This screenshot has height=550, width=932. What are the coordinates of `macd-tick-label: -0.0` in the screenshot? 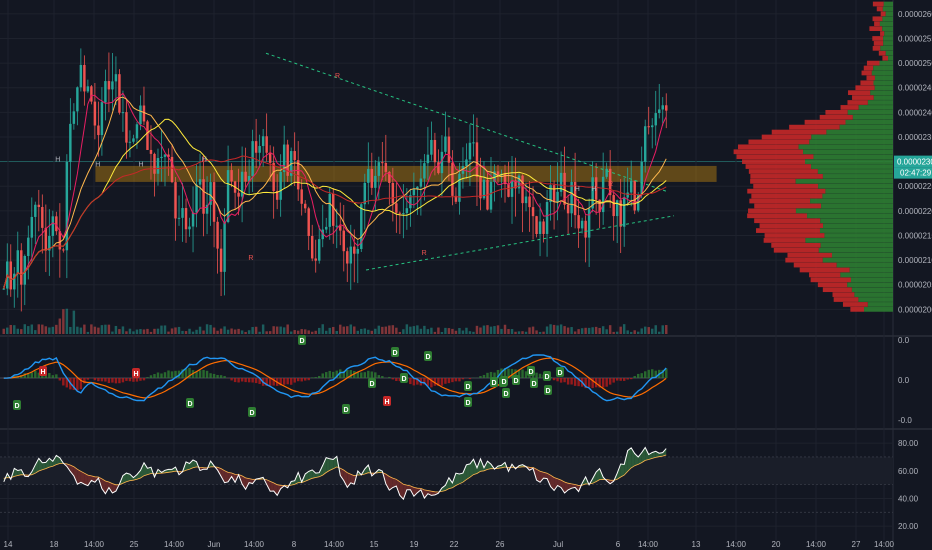 It's located at (905, 420).